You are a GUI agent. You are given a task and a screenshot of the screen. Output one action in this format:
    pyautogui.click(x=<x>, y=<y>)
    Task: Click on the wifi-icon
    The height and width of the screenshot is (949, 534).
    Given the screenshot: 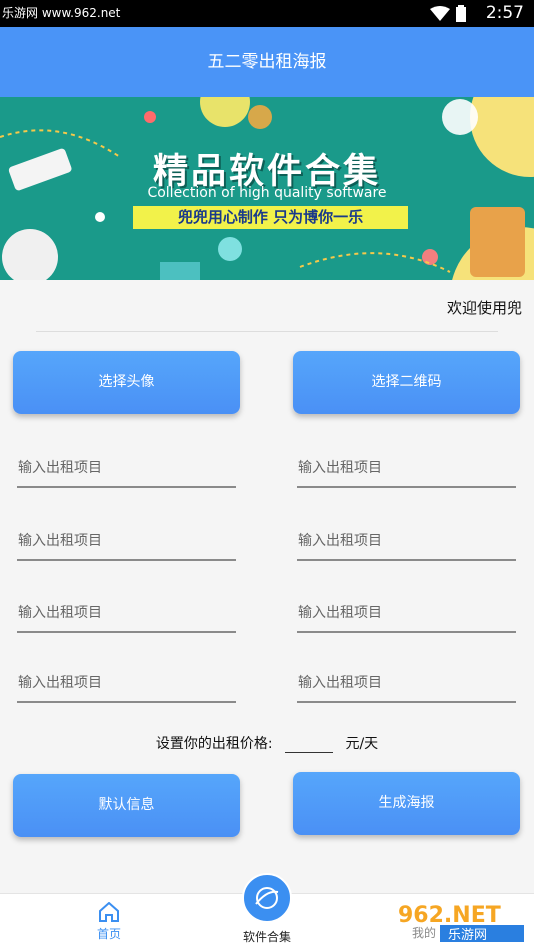 What is the action you would take?
    pyautogui.click(x=440, y=13)
    